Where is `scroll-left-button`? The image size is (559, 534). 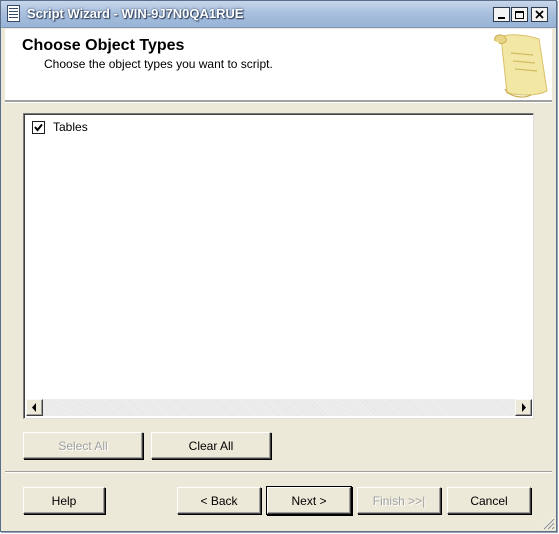
scroll-left-button is located at coordinates (34, 407).